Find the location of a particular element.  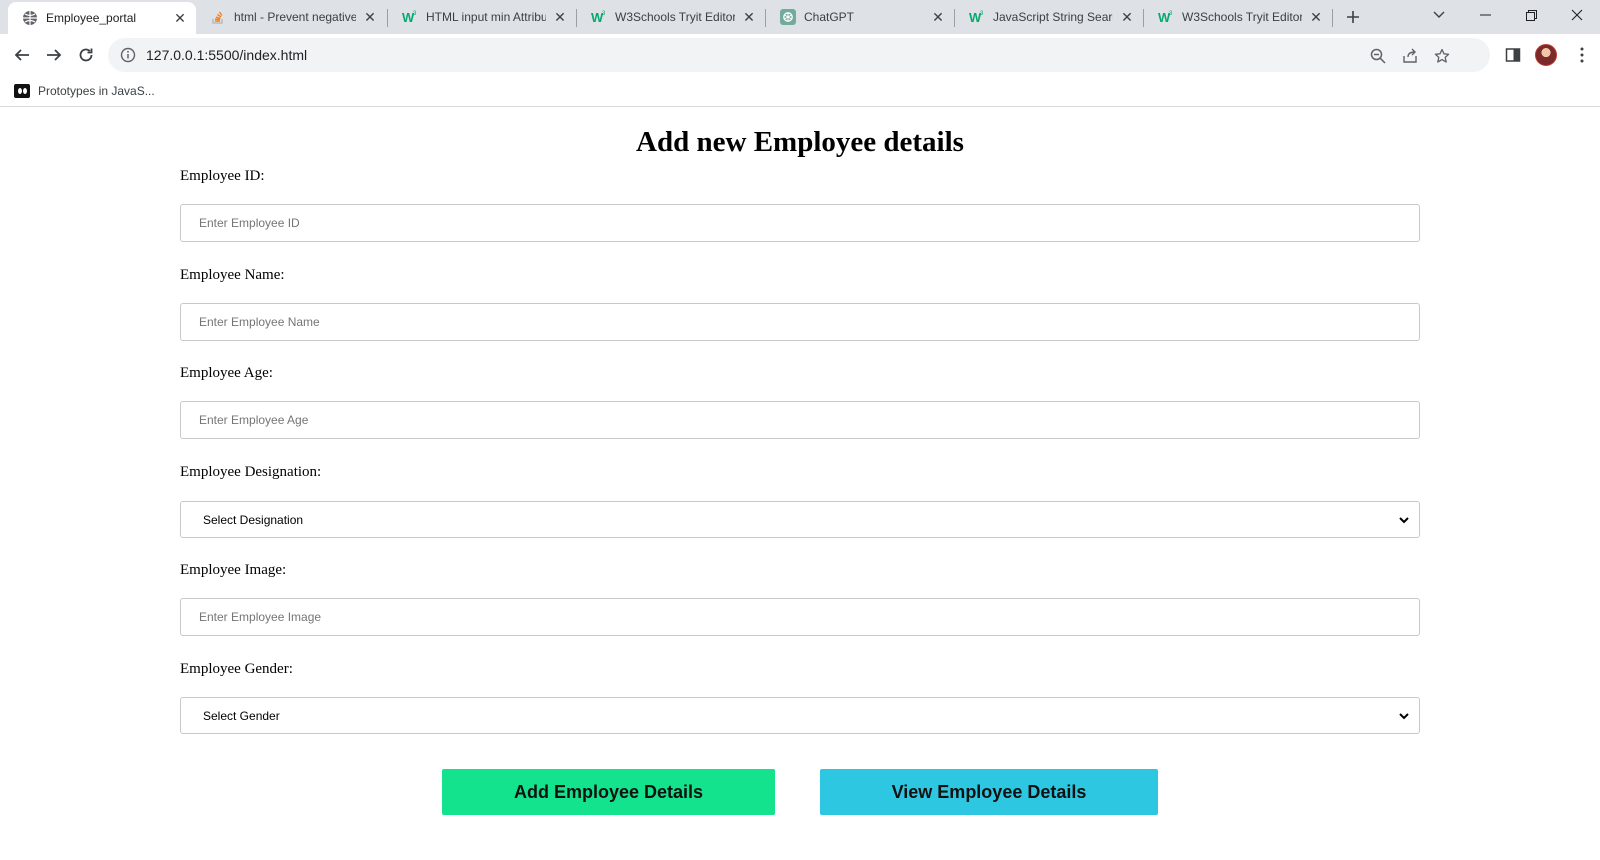

new-tab-button is located at coordinates (1353, 17).